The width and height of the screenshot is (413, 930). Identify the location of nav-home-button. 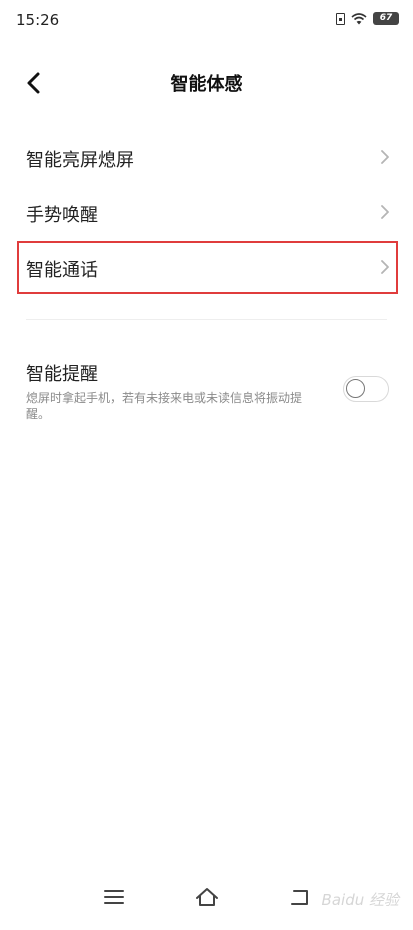
(207, 897).